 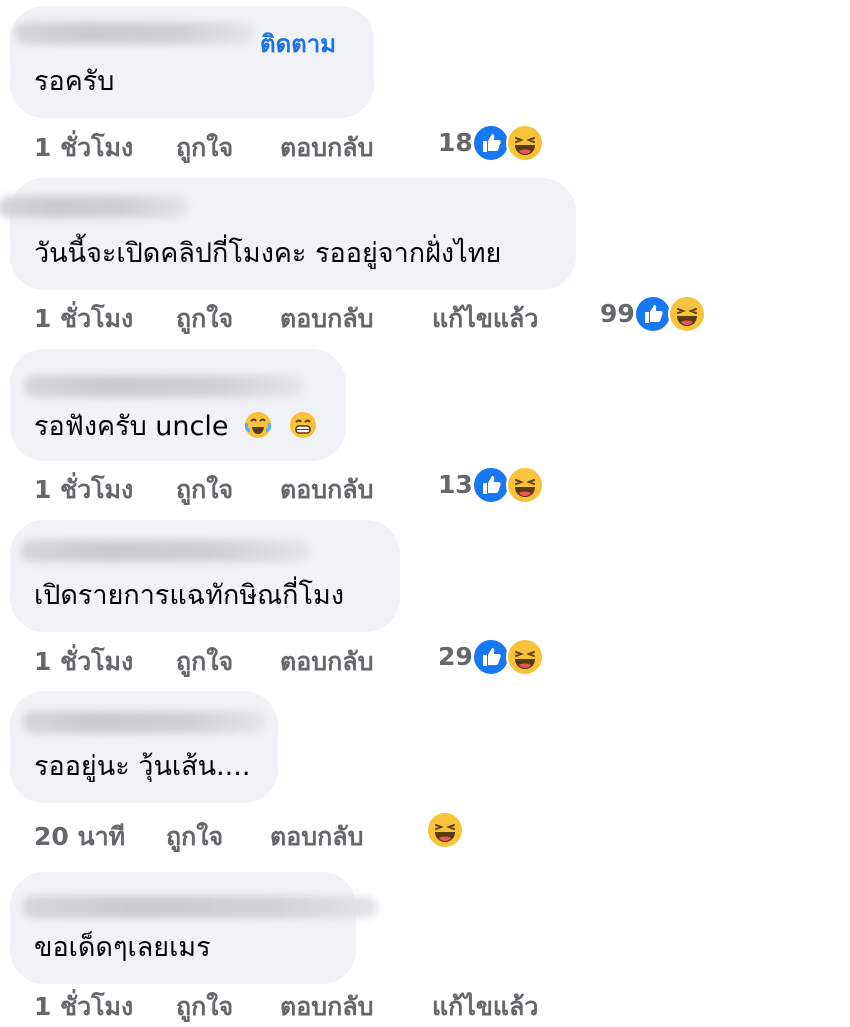 What do you see at coordinates (205, 576) in the screenshot?
I see `comment-bubble: เปิดรายการแฉทักษิณกี่โมง` at bounding box center [205, 576].